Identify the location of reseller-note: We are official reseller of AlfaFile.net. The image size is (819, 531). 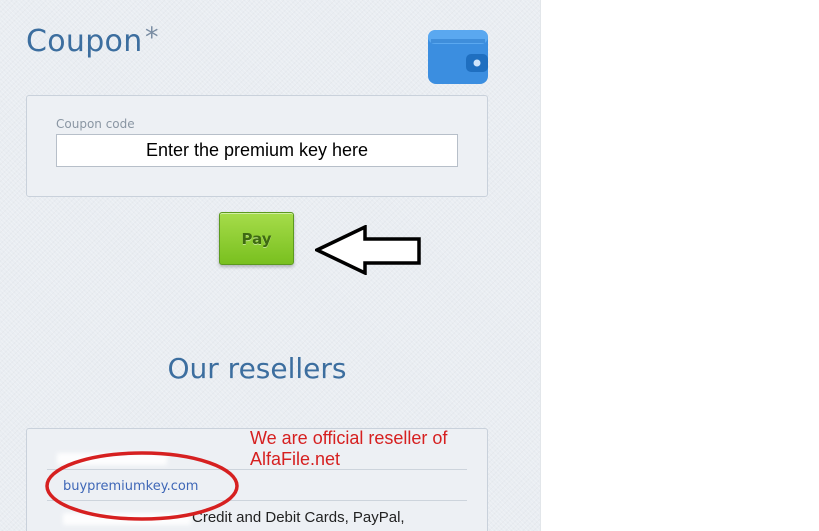
(348, 449).